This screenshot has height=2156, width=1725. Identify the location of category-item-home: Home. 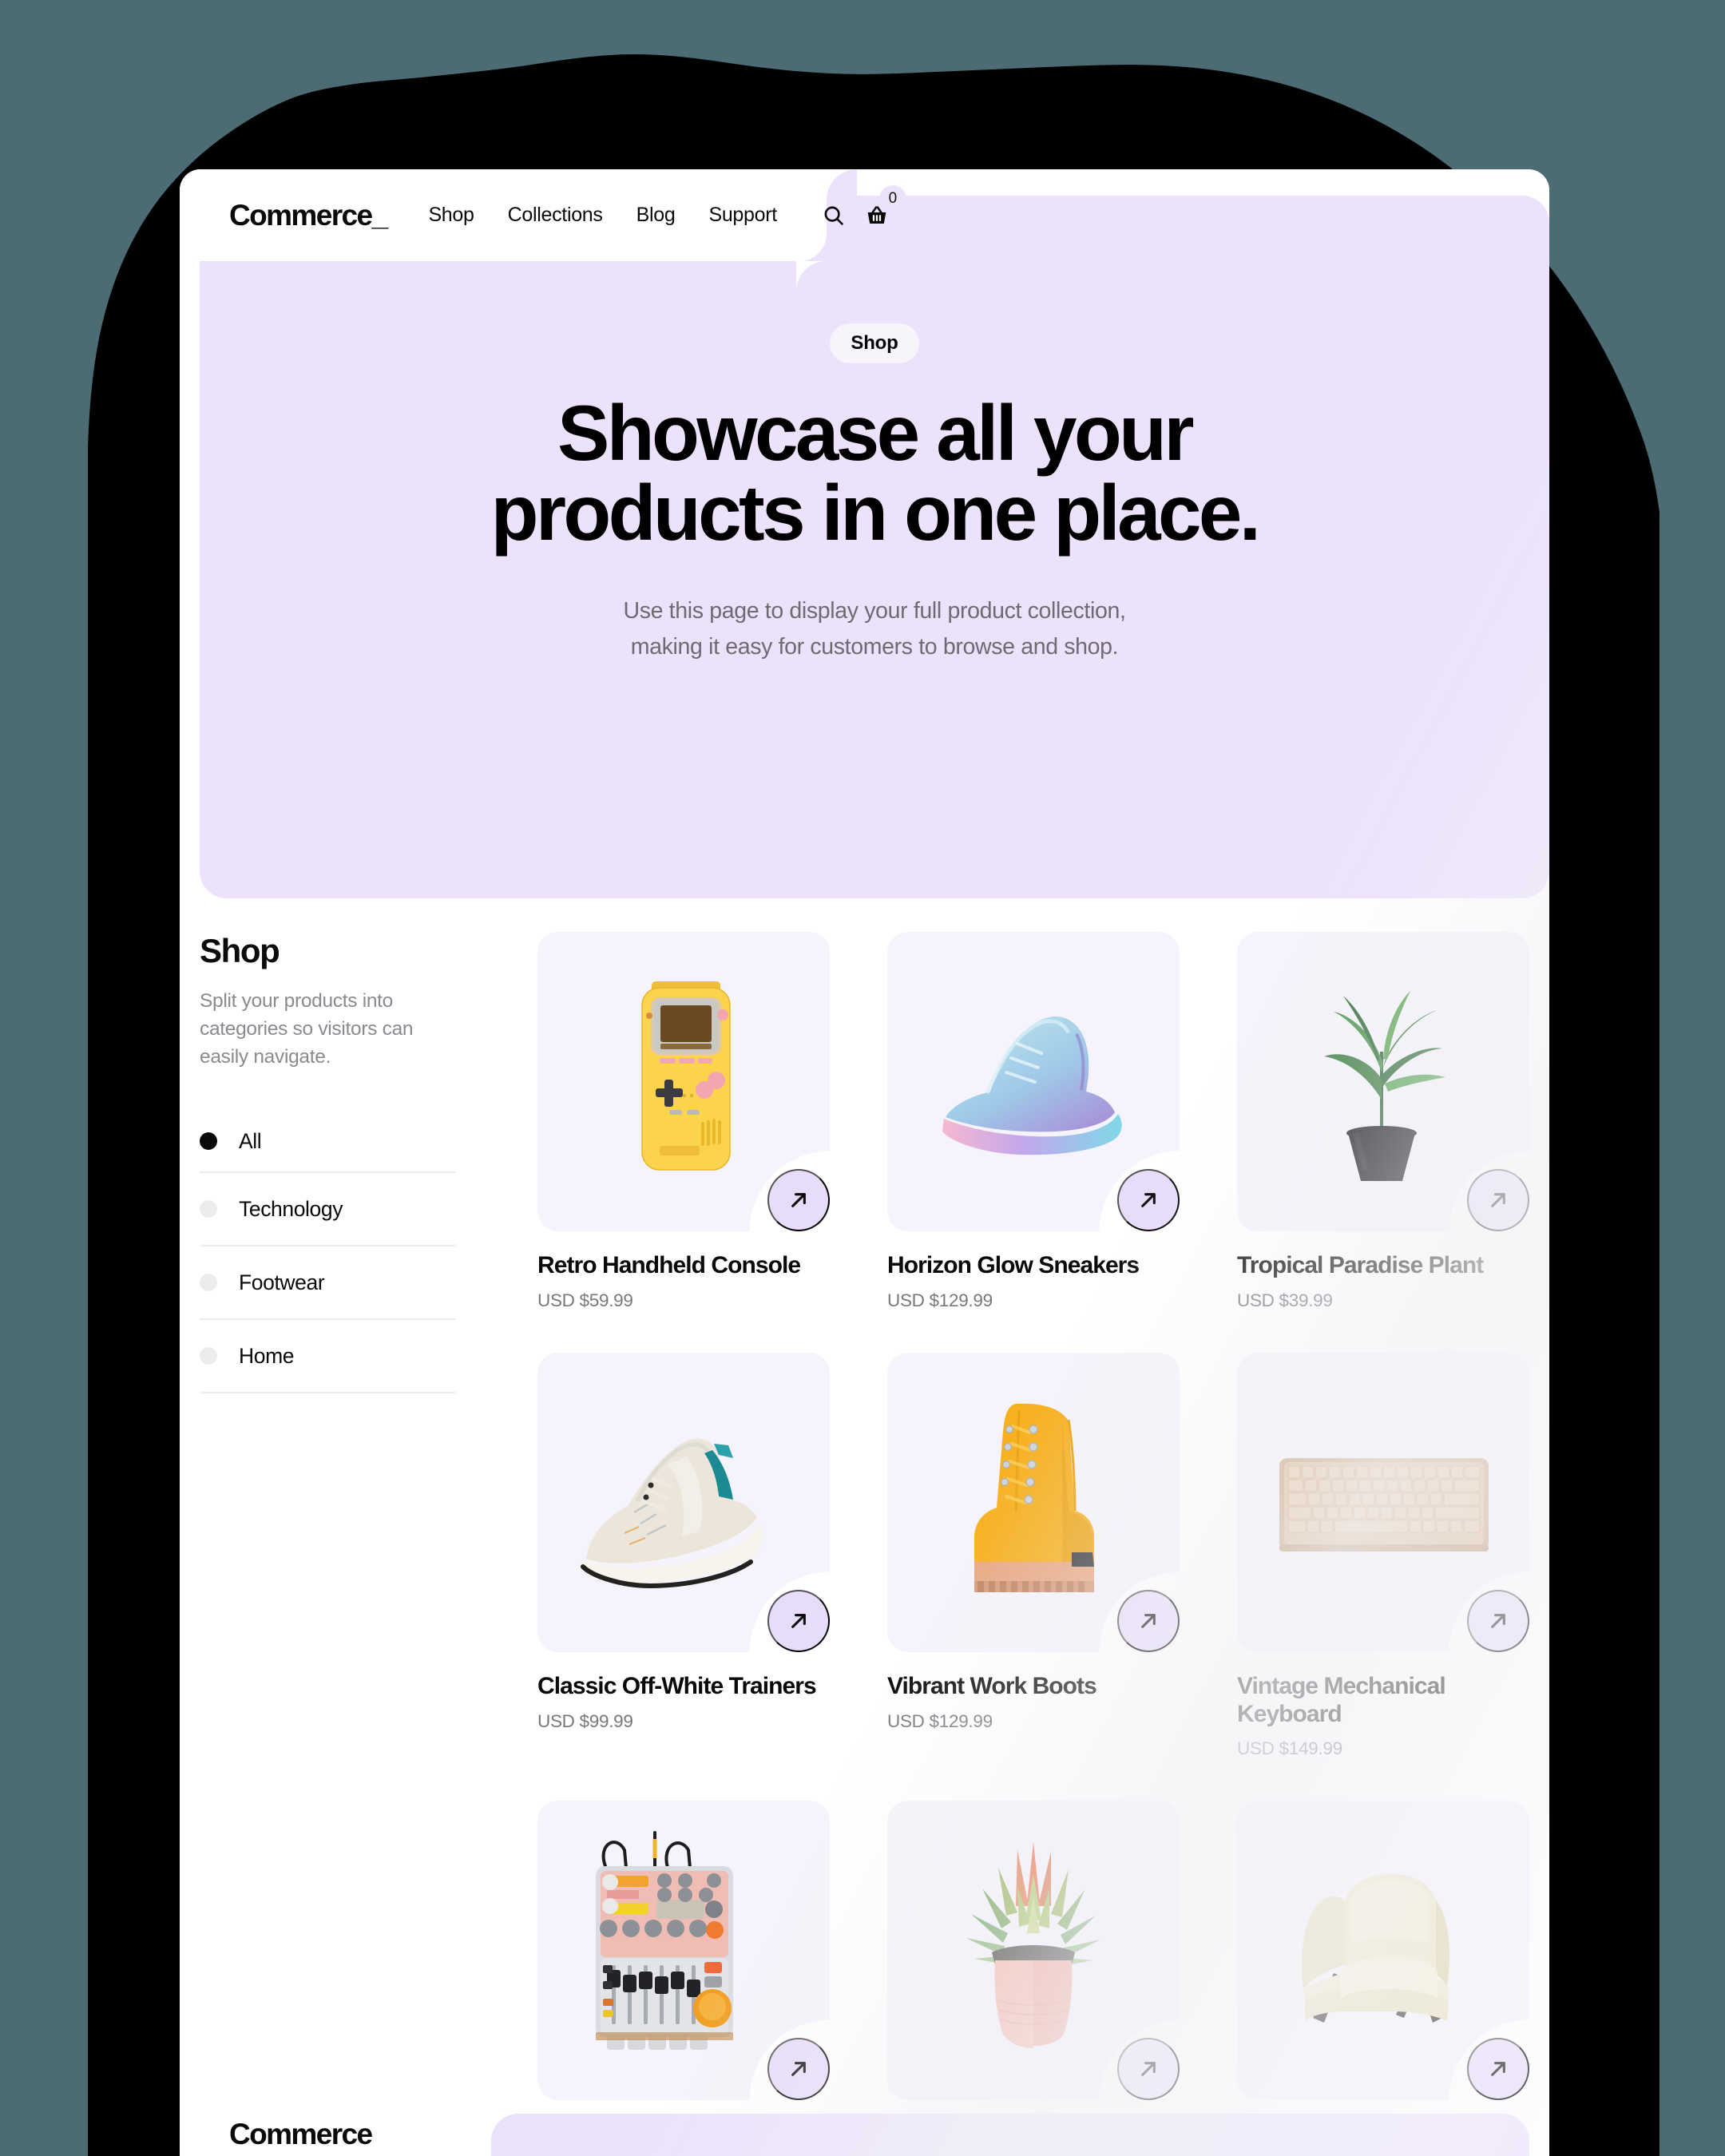
(328, 1357).